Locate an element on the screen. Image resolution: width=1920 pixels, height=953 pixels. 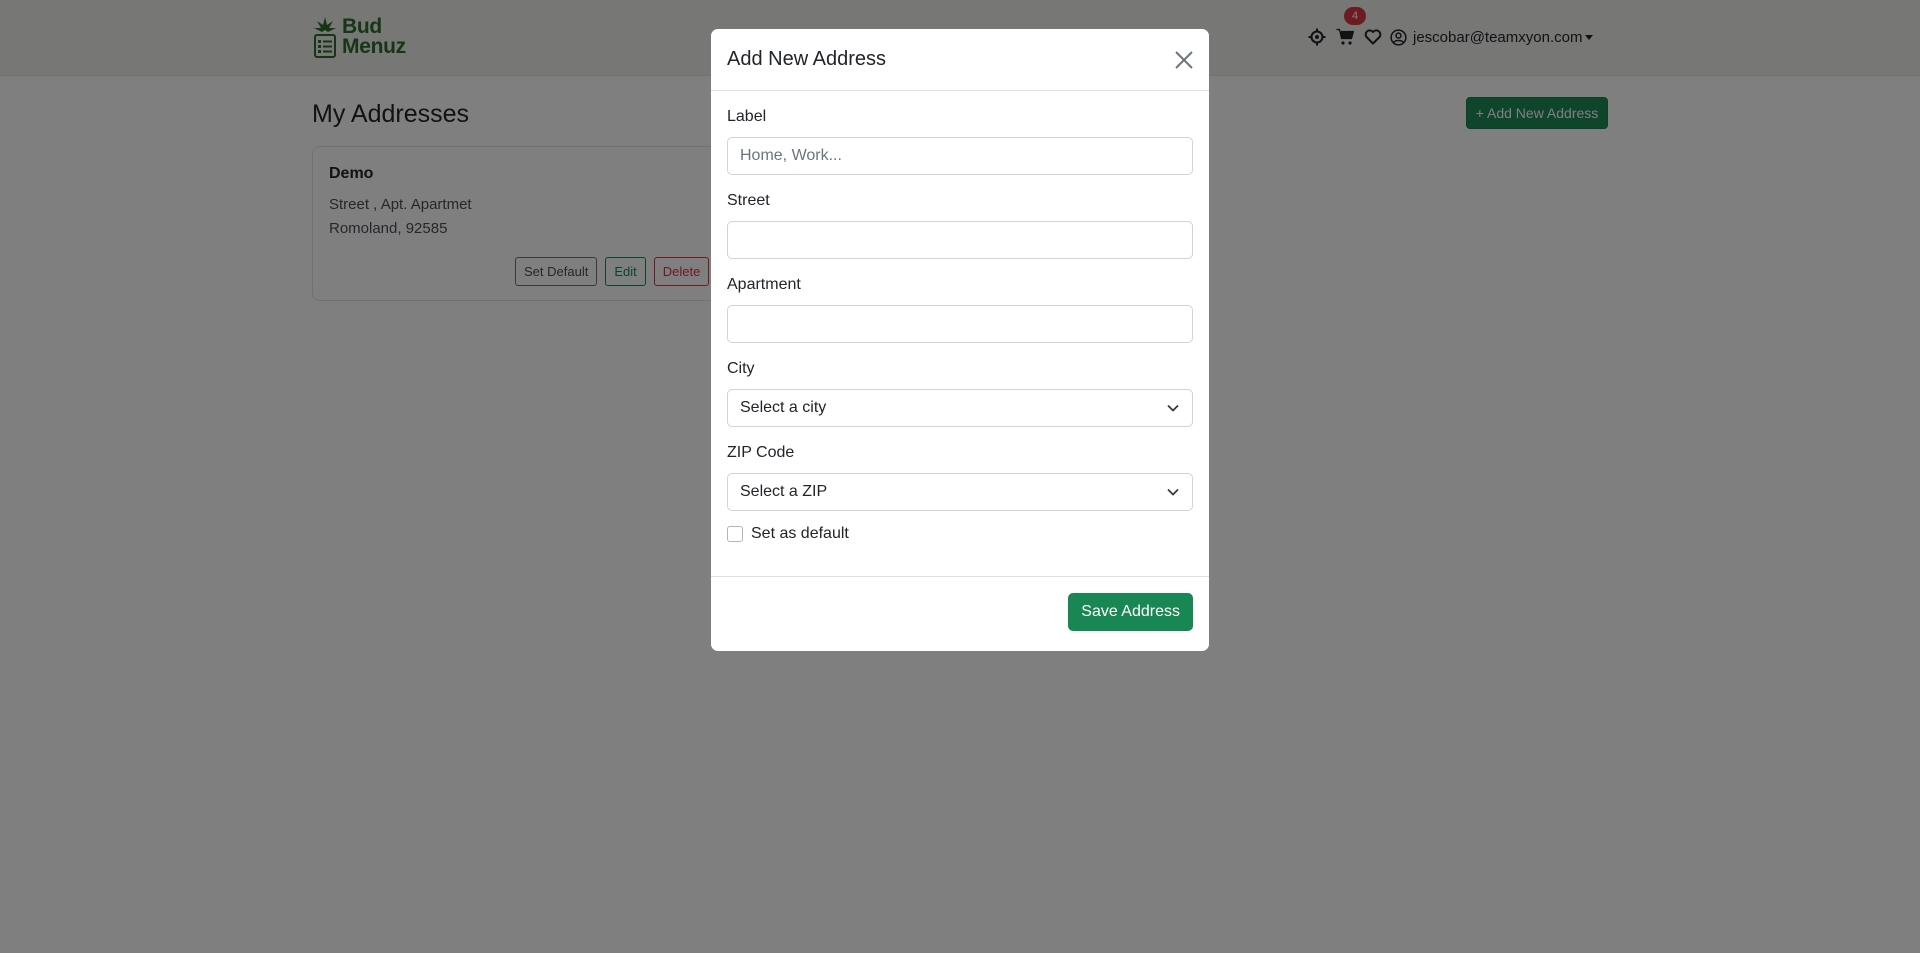
zip-select: Select a ZIP is located at coordinates (960, 492).